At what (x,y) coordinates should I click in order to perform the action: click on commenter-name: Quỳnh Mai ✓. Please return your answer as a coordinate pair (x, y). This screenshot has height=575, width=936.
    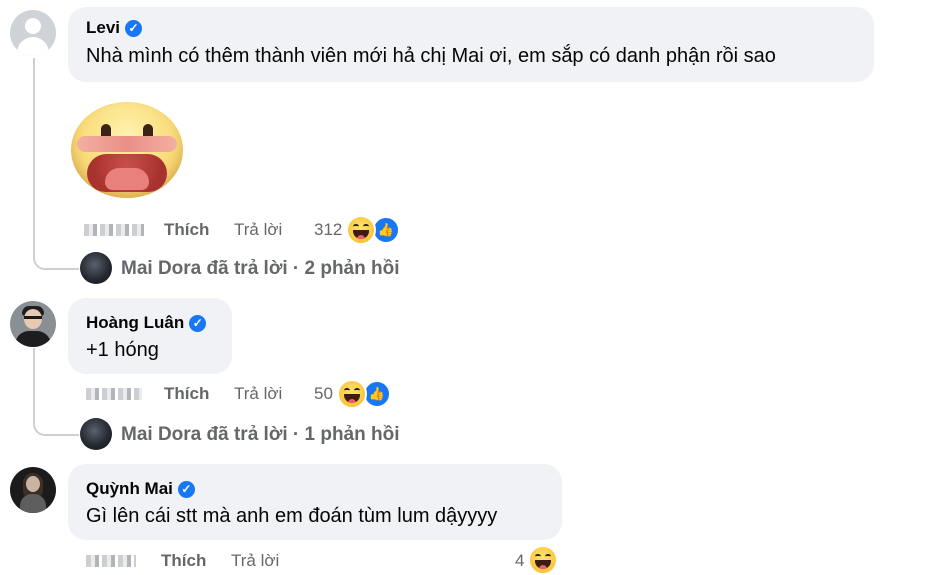
    Looking at the image, I should click on (140, 489).